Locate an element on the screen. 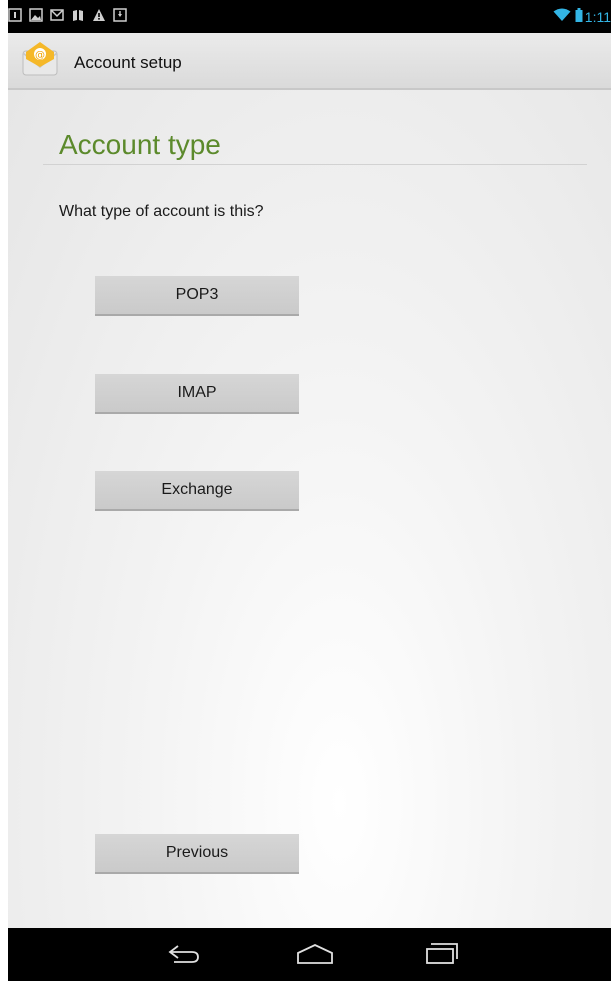  action-bar: @ Account setup is located at coordinates (309, 61).